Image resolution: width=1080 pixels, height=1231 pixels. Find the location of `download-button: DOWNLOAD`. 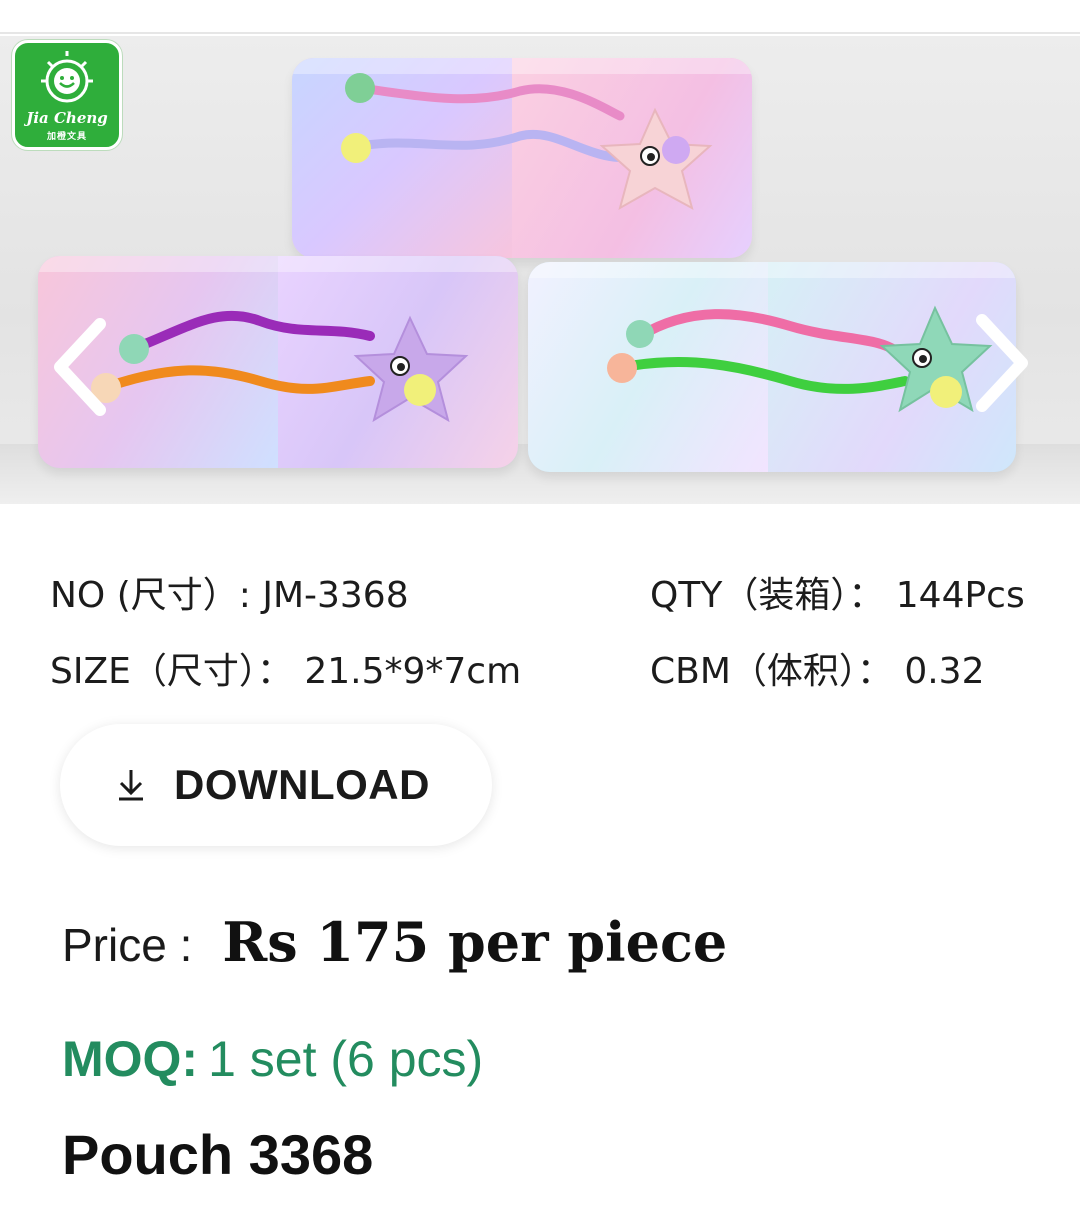

download-button: DOWNLOAD is located at coordinates (276, 785).